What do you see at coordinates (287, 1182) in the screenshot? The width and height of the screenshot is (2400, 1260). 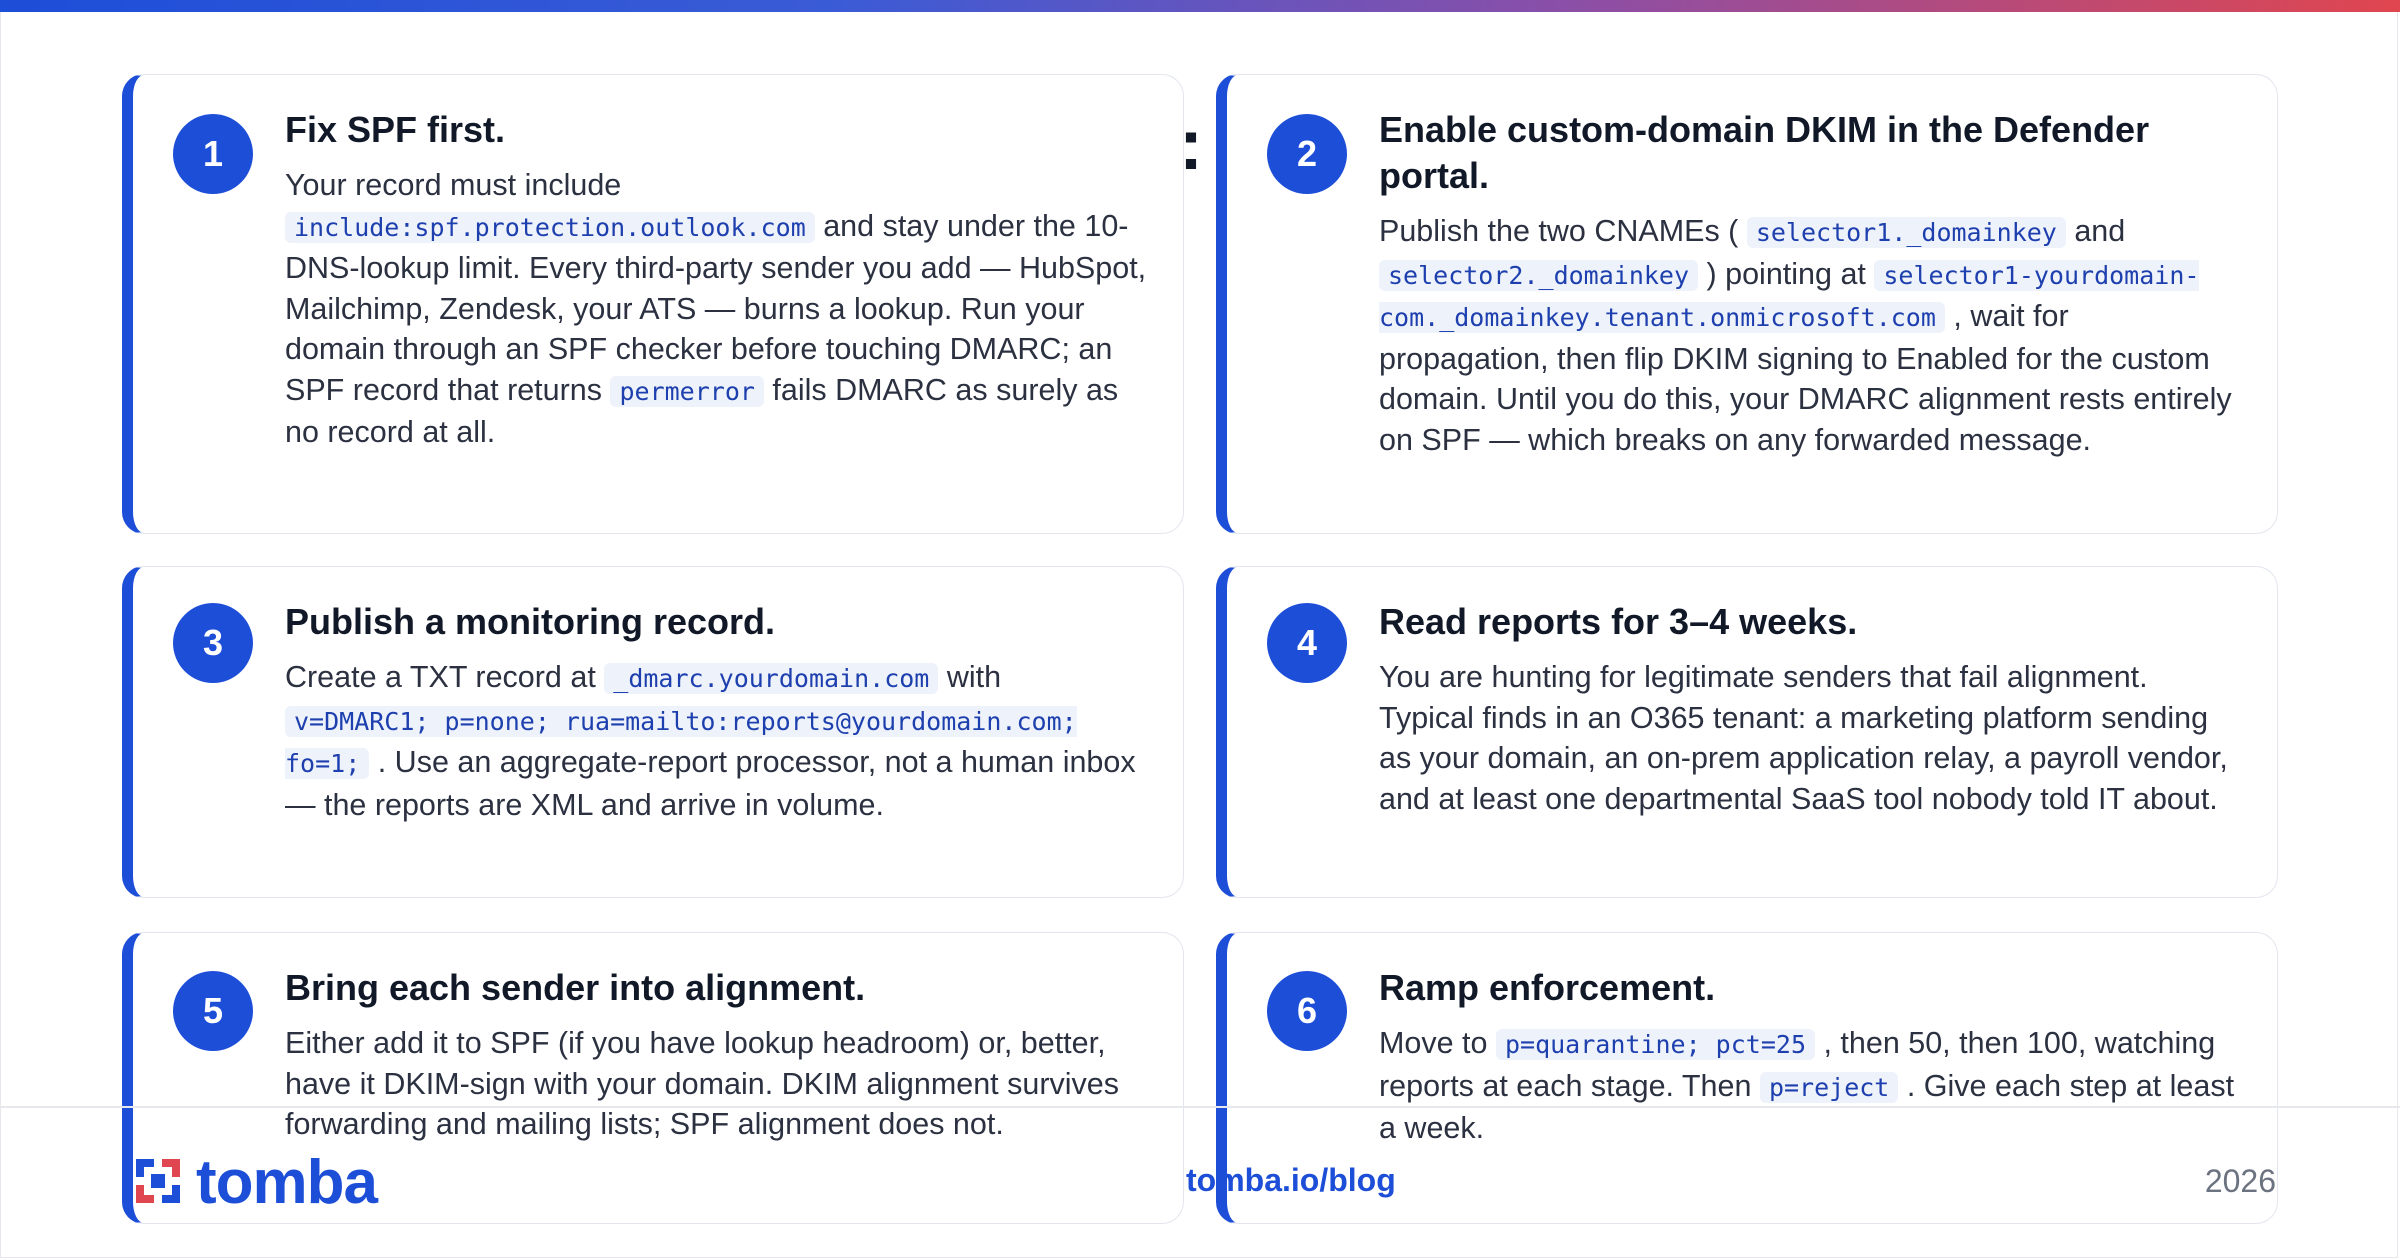 I see `tomba-logo-text: tomba` at bounding box center [287, 1182].